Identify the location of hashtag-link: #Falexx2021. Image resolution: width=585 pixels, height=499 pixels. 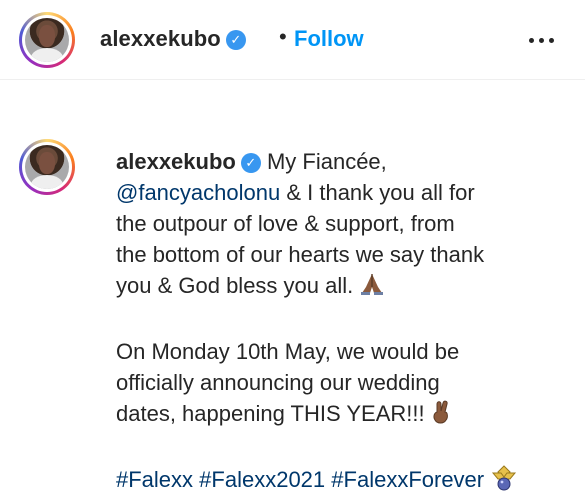
(262, 479).